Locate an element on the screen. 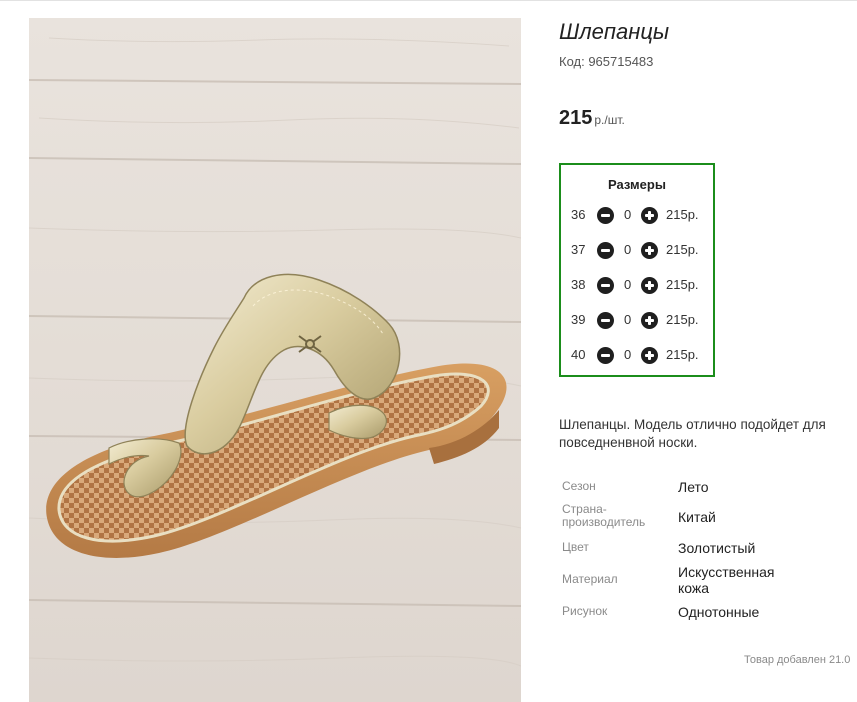 This screenshot has height=702, width=857. product-price: 215 р./шт. is located at coordinates (592, 118).